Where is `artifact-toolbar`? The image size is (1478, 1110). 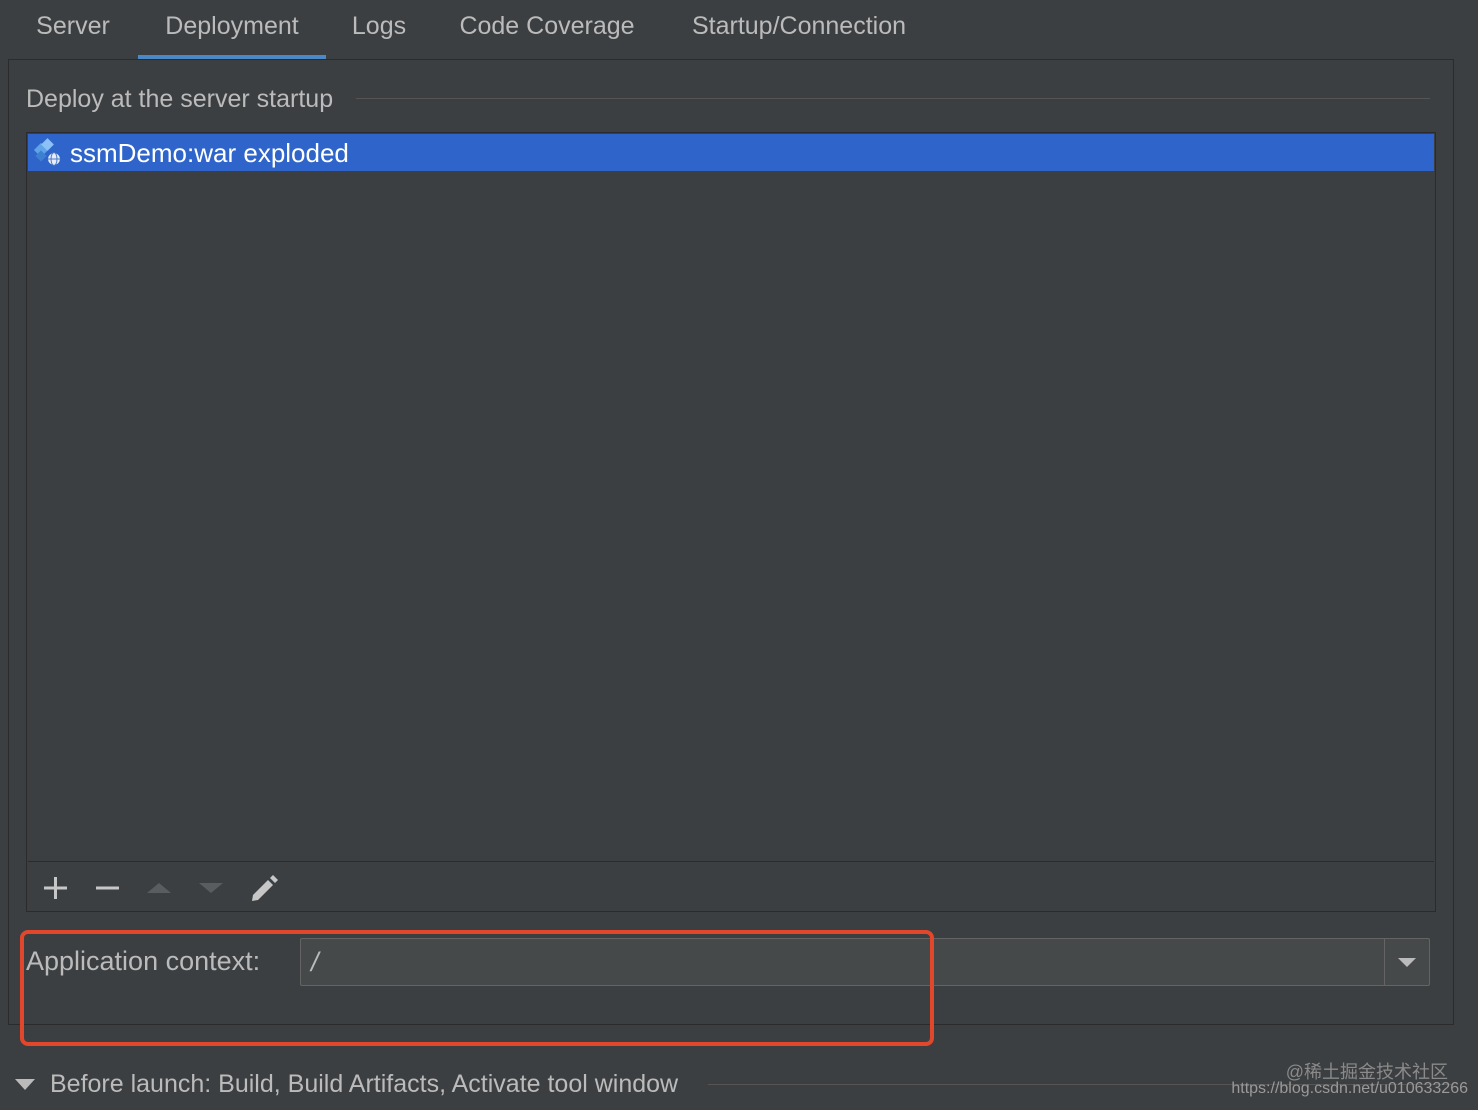
artifact-toolbar is located at coordinates (731, 886).